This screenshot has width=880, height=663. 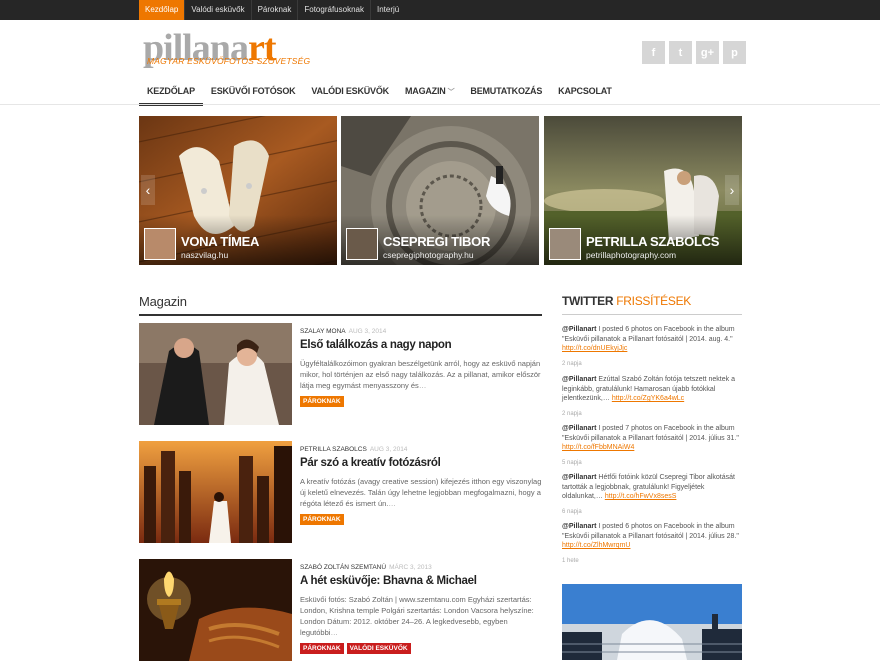 I want to click on top-nav-couples: Pároknak, so click(x=275, y=10).